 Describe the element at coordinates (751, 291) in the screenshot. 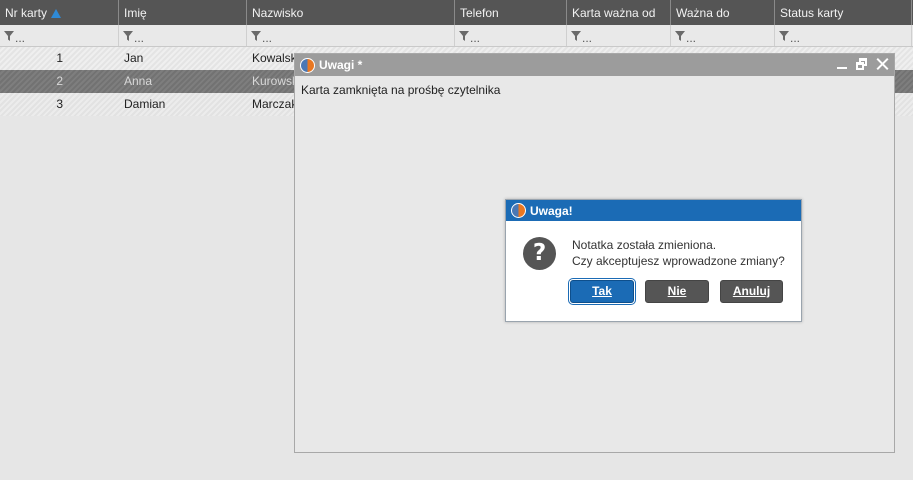

I see `cancel-button: Anuluj` at that location.